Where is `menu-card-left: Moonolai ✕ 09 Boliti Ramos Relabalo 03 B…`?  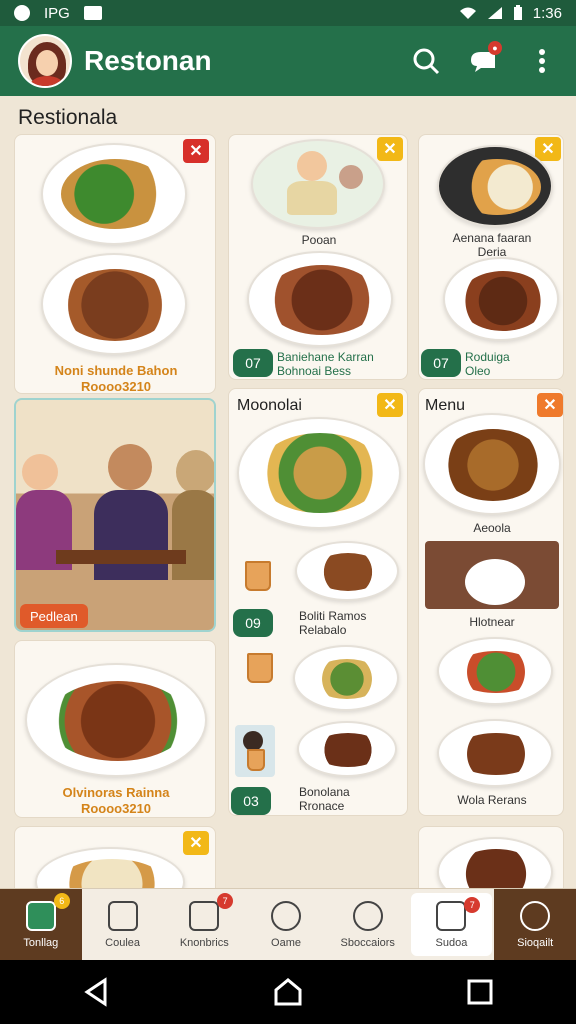 menu-card-left: Moonolai ✕ 09 Boliti Ramos Relabalo 03 B… is located at coordinates (318, 602).